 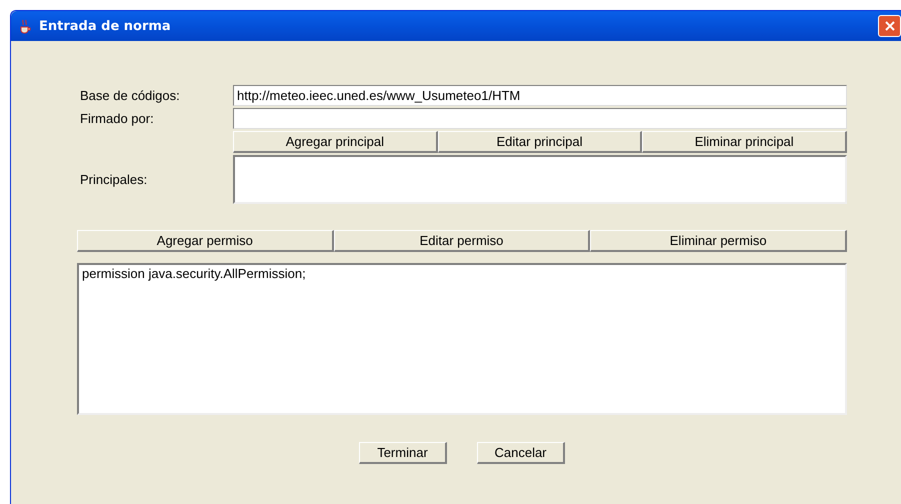 What do you see at coordinates (117, 118) in the screenshot?
I see `field-label: Firmado por:` at bounding box center [117, 118].